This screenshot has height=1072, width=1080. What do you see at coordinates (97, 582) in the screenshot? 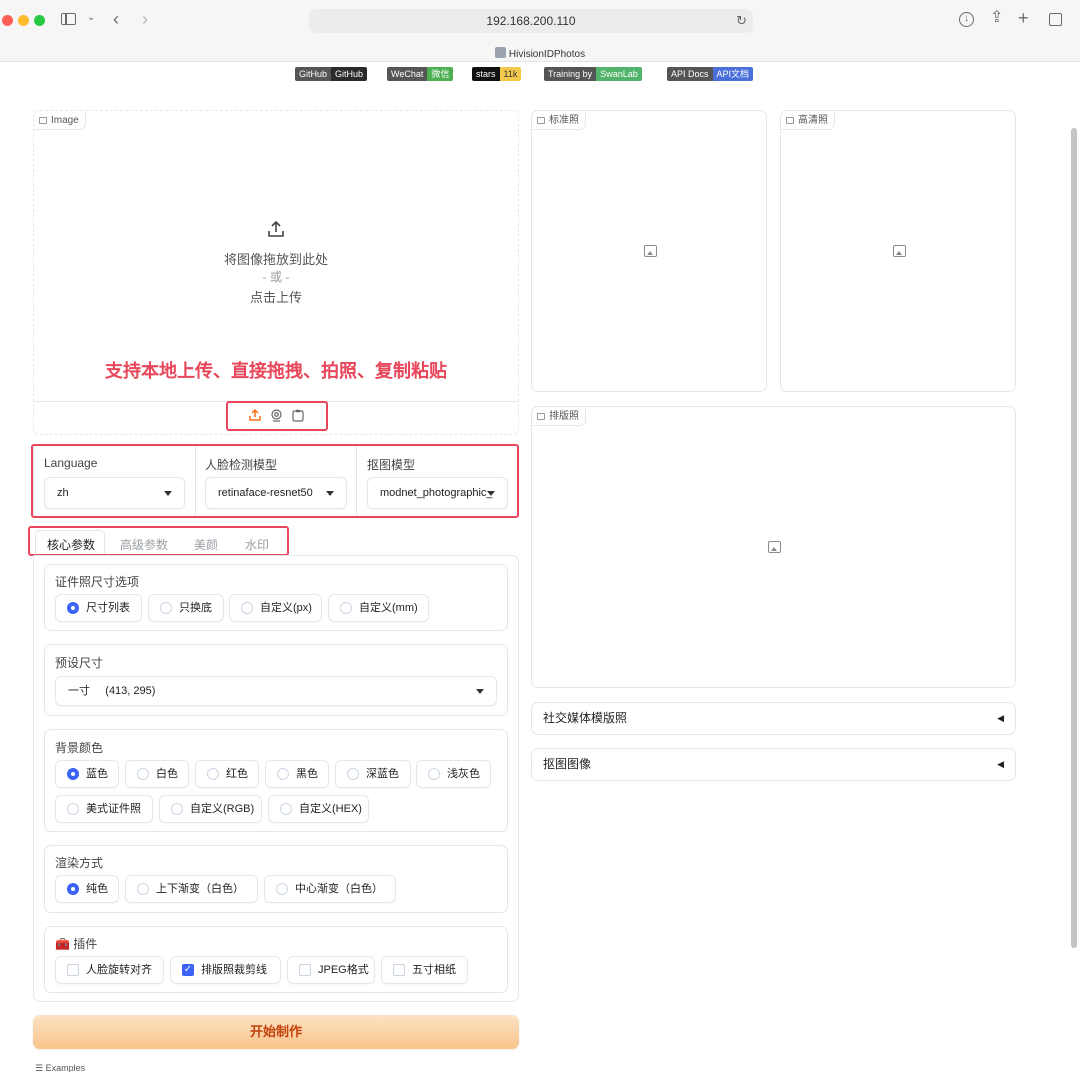
I see `size-options-title: 证件照尺寸选项` at bounding box center [97, 582].